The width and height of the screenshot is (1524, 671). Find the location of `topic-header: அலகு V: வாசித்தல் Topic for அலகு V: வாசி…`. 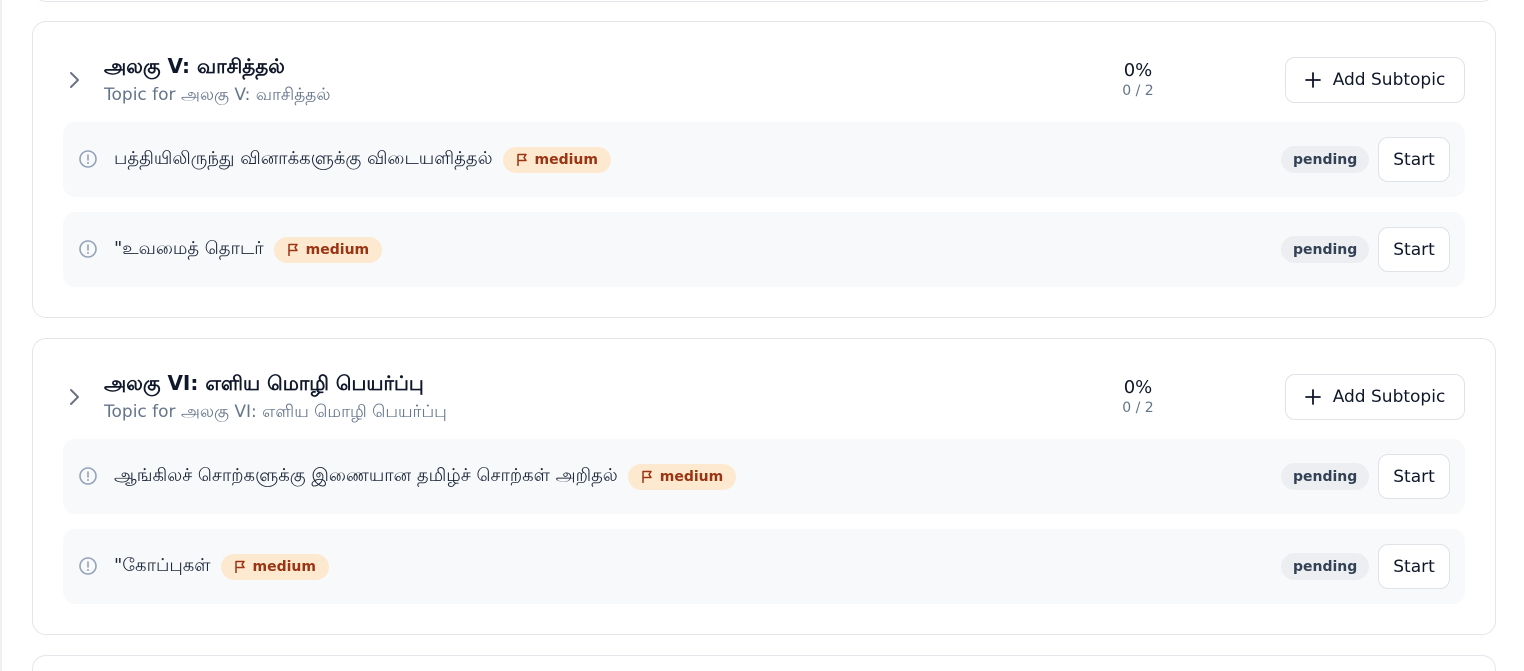

topic-header: அலகு V: வாசித்தல் Topic for அலகு V: வாசி… is located at coordinates (764, 72).